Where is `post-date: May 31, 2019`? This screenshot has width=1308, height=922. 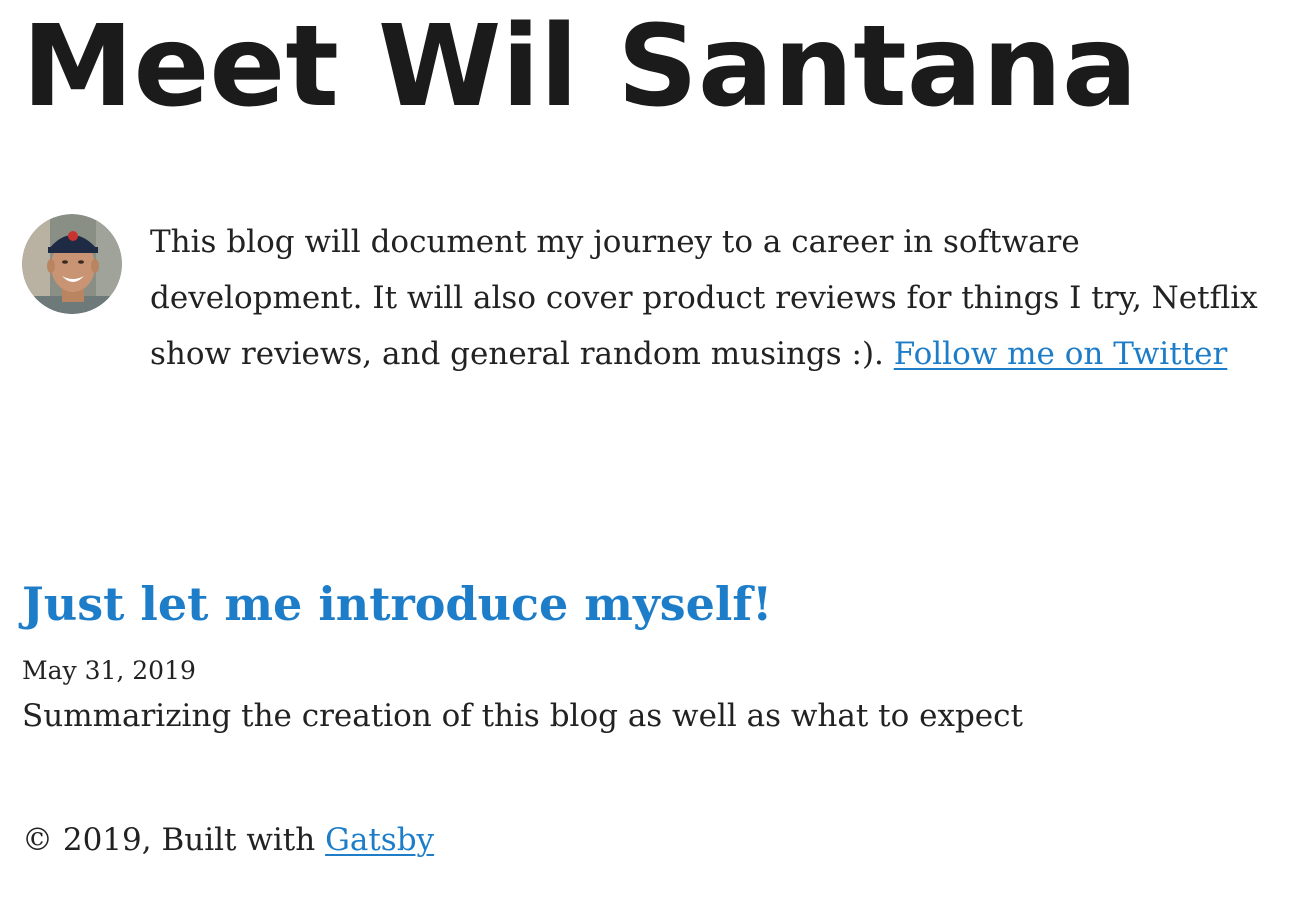
post-date: May 31, 2019 is located at coordinates (109, 670).